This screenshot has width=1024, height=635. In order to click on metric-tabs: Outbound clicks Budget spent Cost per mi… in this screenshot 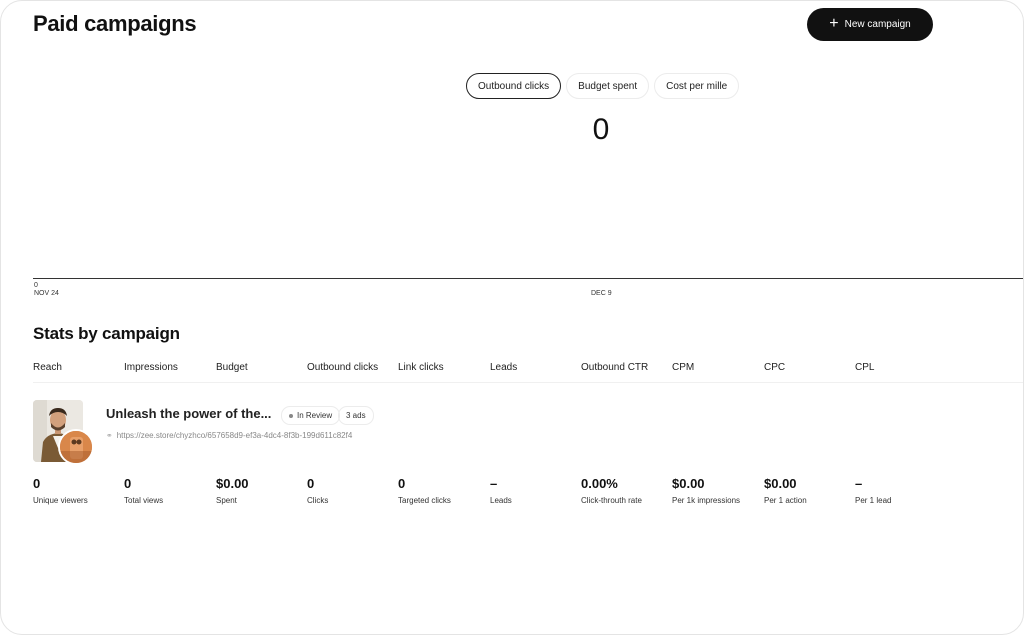, I will do `click(603, 86)`.